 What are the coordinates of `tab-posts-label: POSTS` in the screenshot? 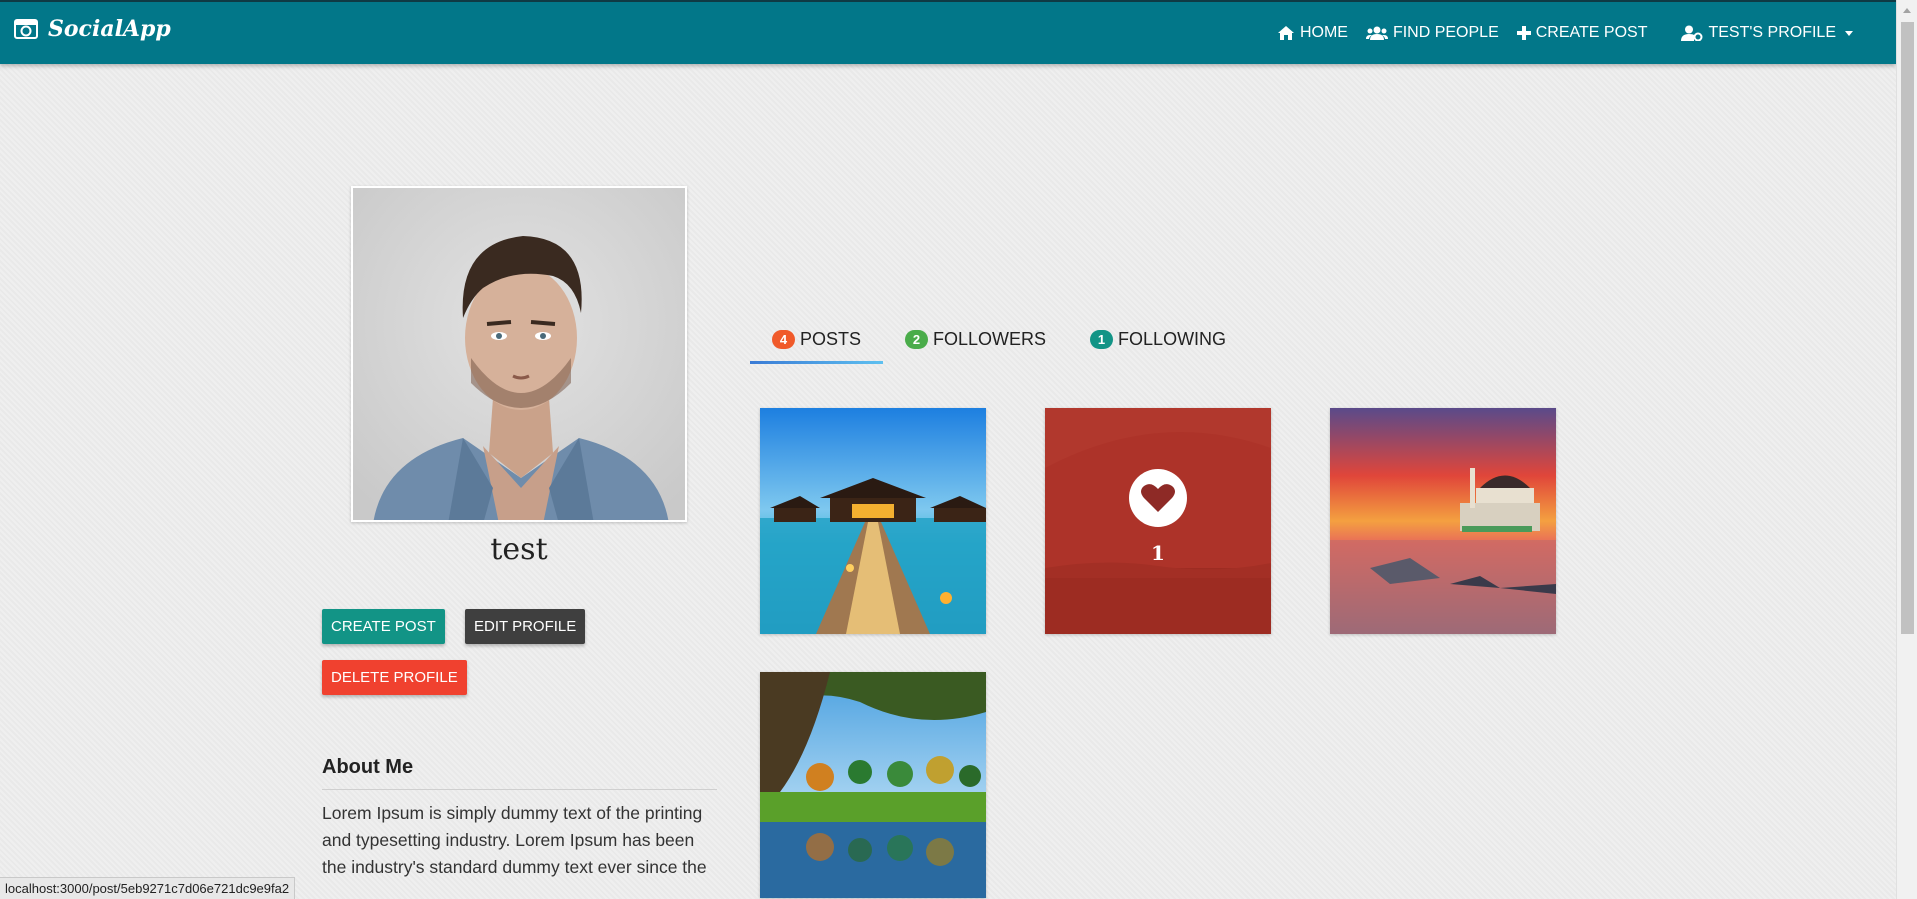 It's located at (831, 338).